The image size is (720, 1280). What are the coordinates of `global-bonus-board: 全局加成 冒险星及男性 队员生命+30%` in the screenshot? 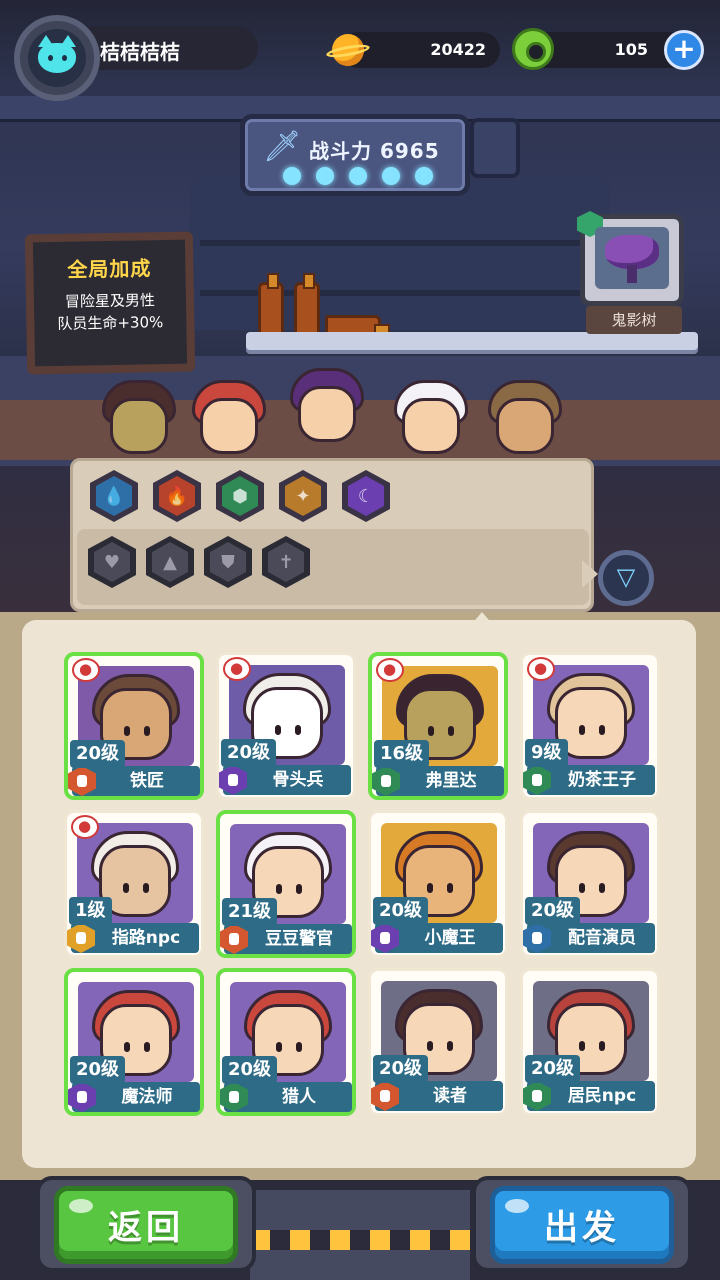 It's located at (110, 303).